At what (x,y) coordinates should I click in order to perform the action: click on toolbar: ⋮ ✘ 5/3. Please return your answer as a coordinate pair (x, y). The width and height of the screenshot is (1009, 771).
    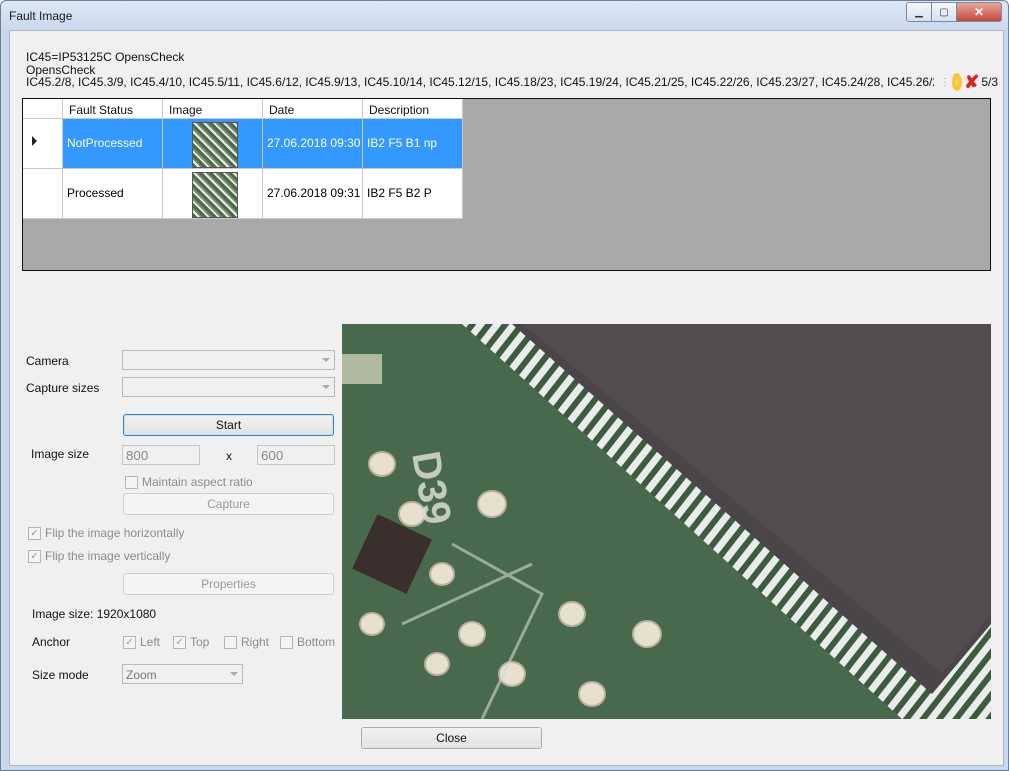
    Looking at the image, I should click on (966, 82).